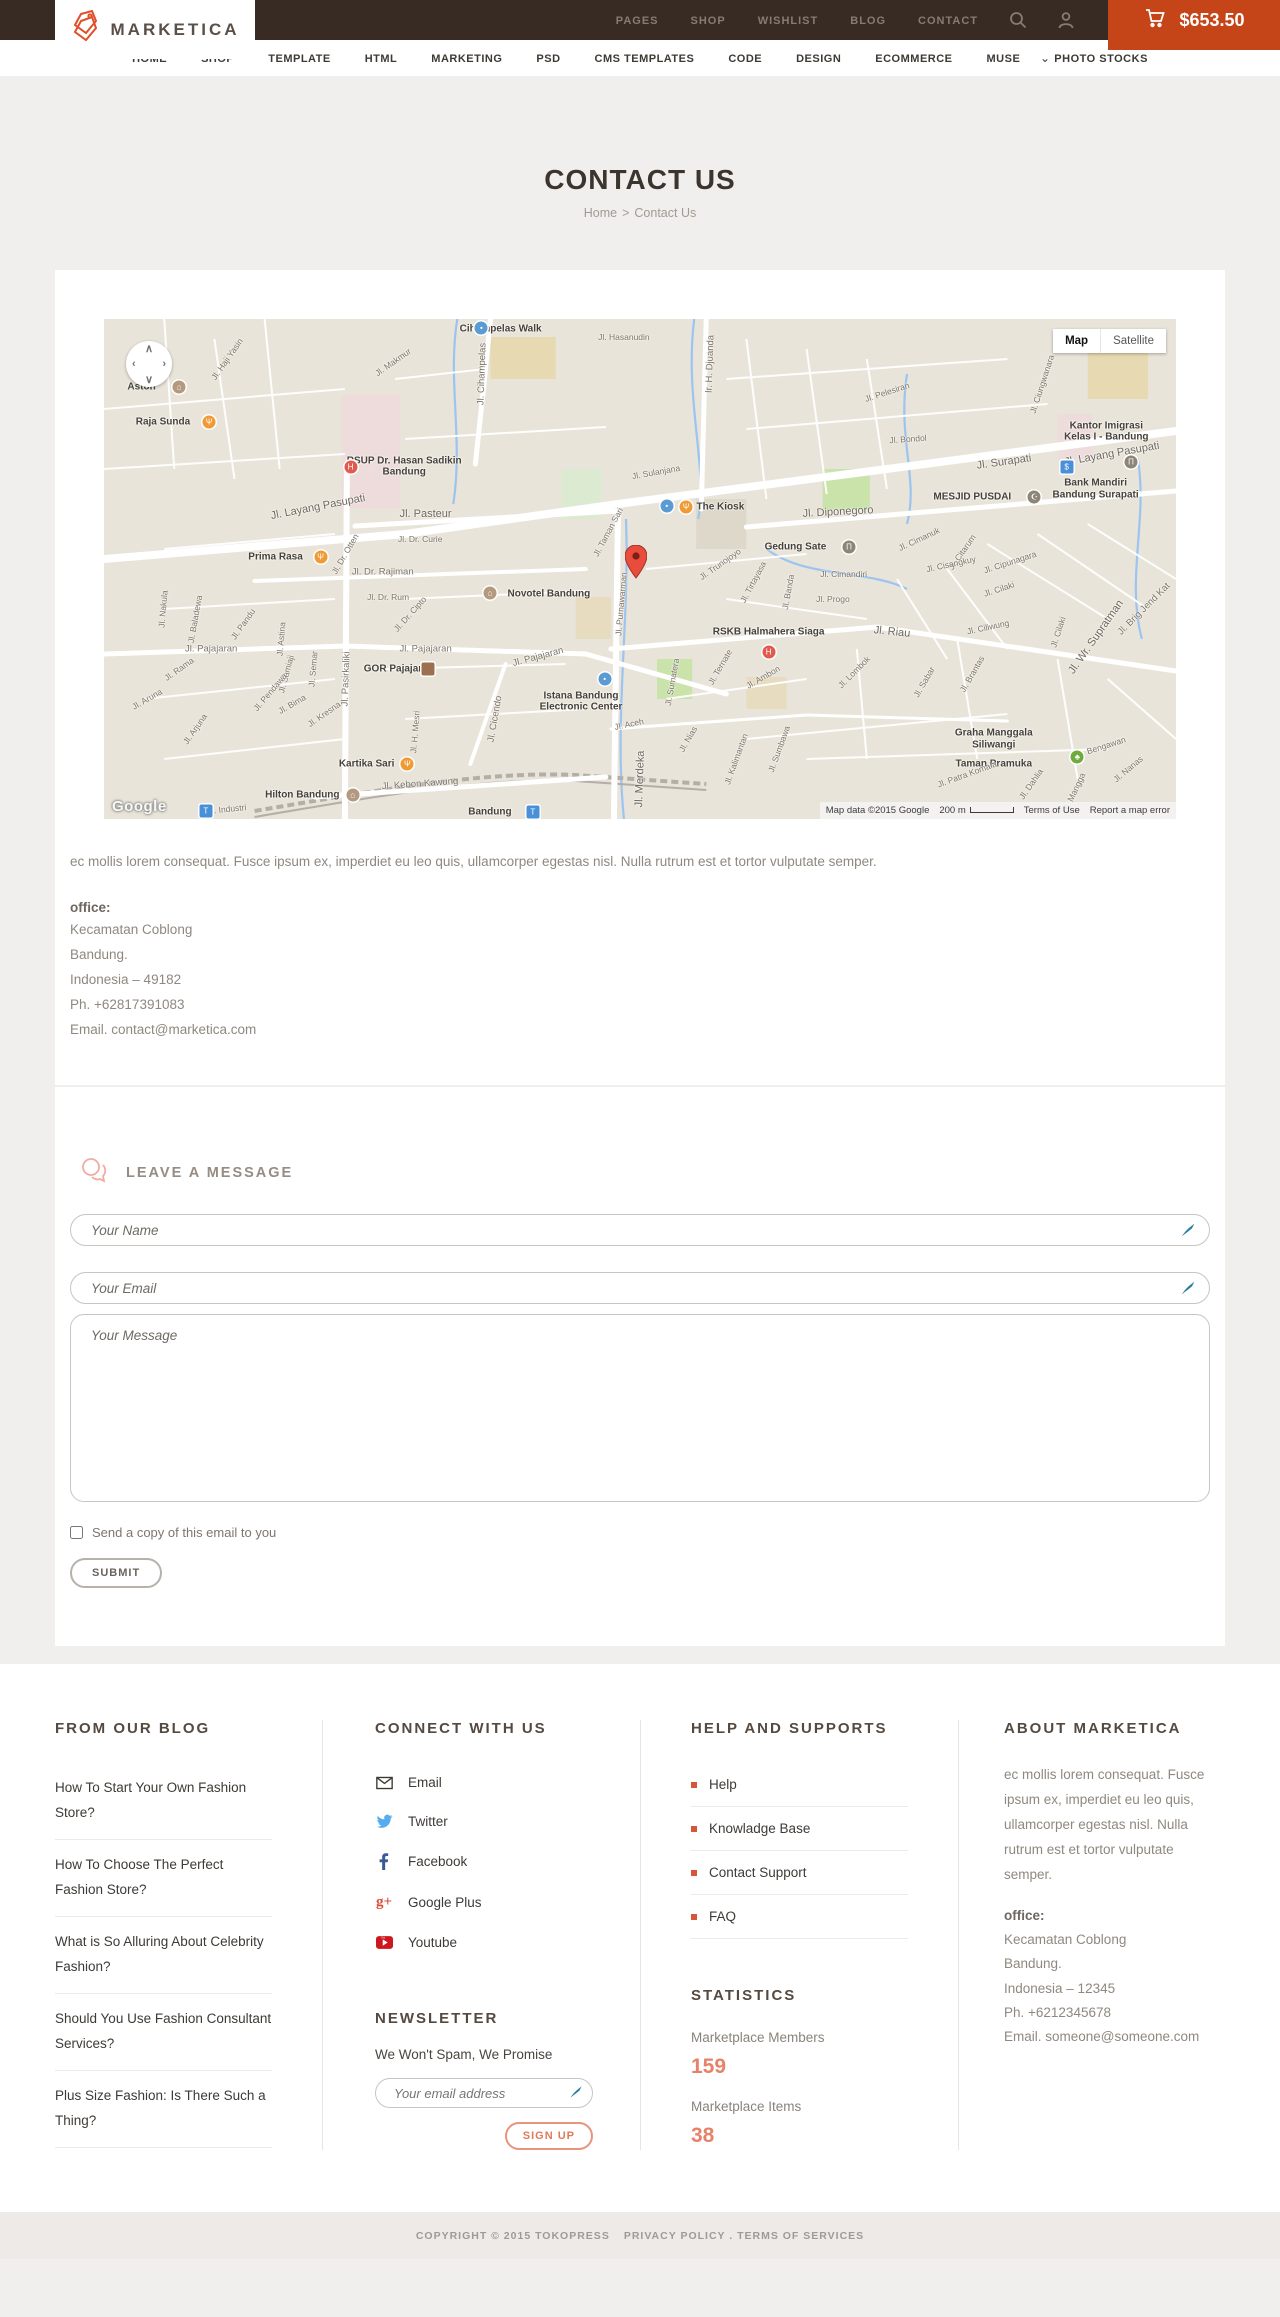  I want to click on twitter-icon, so click(384, 1821).